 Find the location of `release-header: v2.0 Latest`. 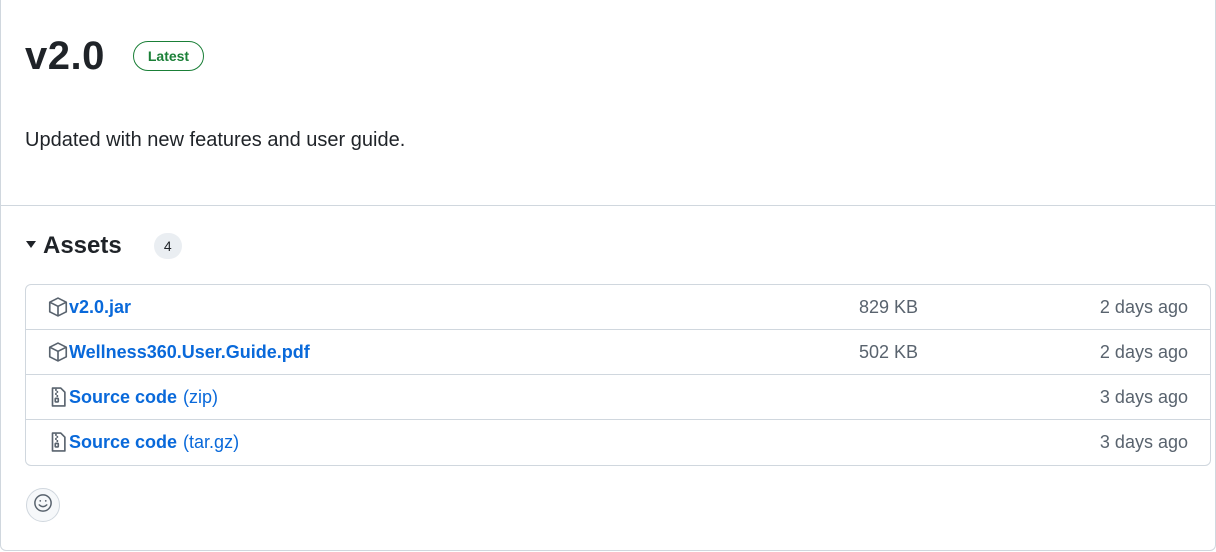

release-header: v2.0 Latest is located at coordinates (115, 56).